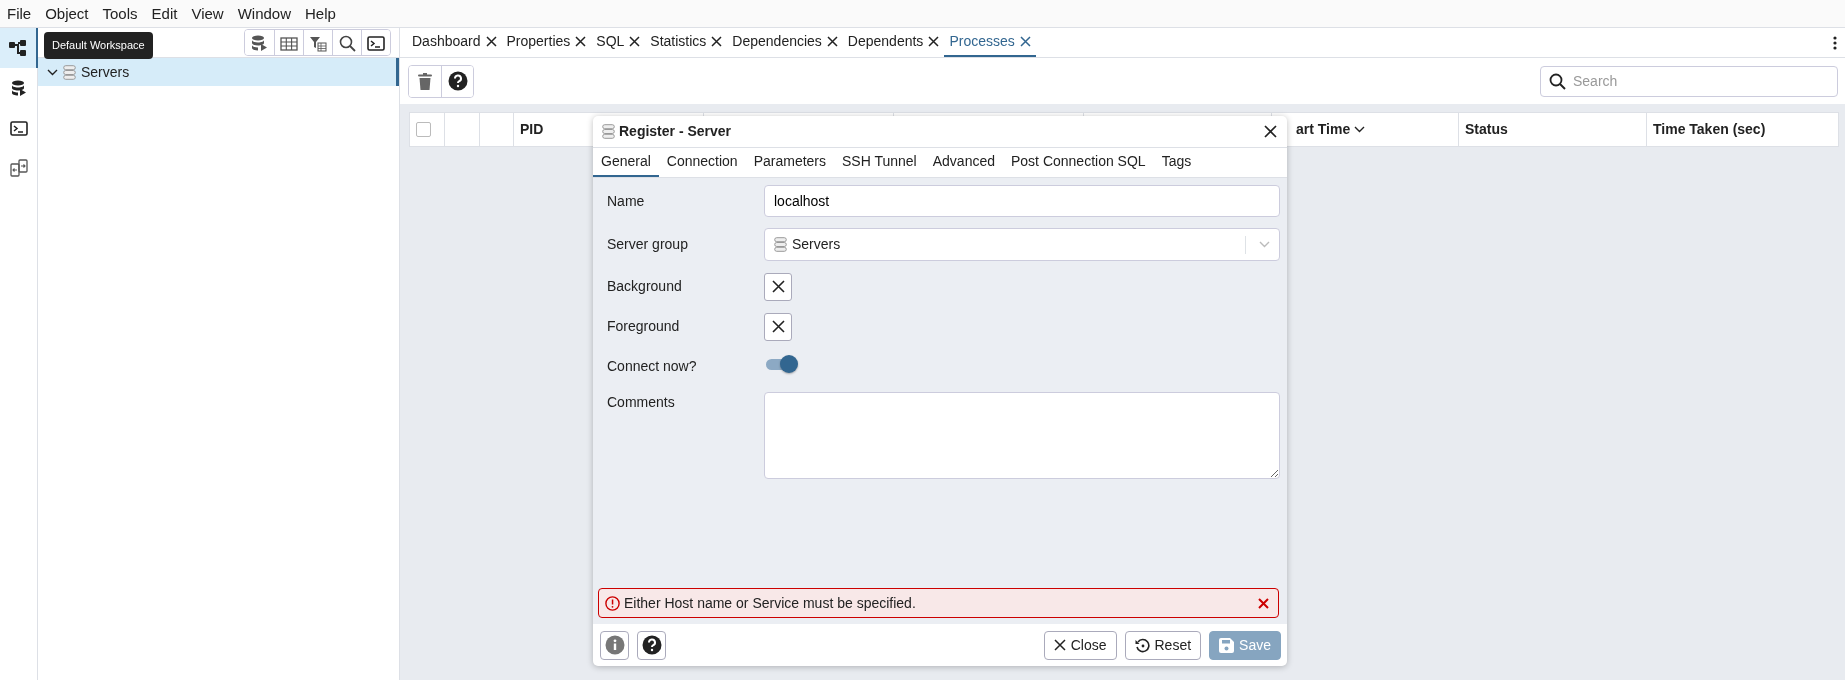  I want to click on dialog-title: Register - Server, so click(675, 131).